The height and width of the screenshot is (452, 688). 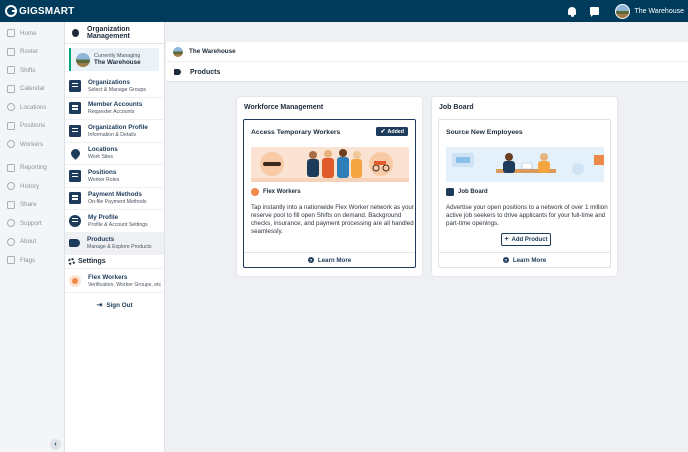 I want to click on menu-organizations: Organizations Select & Manage Groups, so click(x=114, y=86).